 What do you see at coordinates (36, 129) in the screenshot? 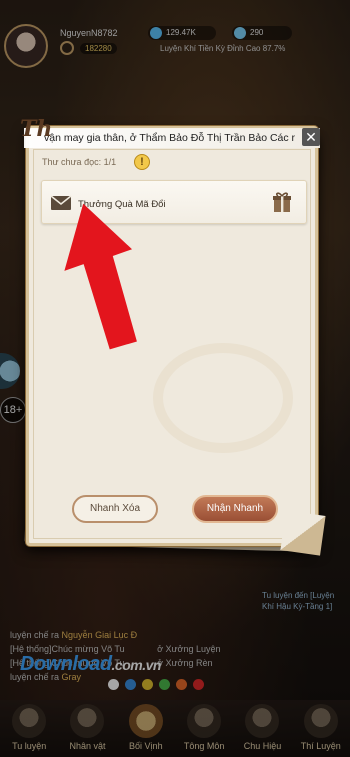
I see `banner-emblem: Th` at bounding box center [36, 129].